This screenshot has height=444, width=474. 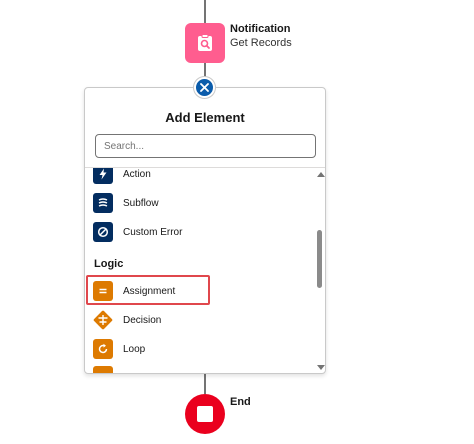 I want to click on assignment-icon, so click(x=103, y=291).